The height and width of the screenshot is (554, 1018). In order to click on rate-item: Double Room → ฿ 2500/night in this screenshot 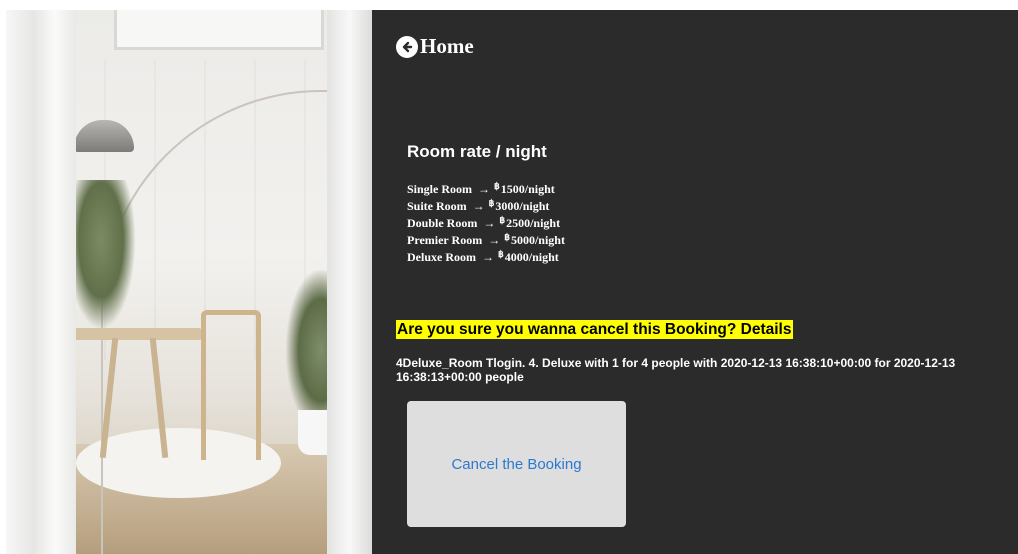, I will do `click(486, 223)`.